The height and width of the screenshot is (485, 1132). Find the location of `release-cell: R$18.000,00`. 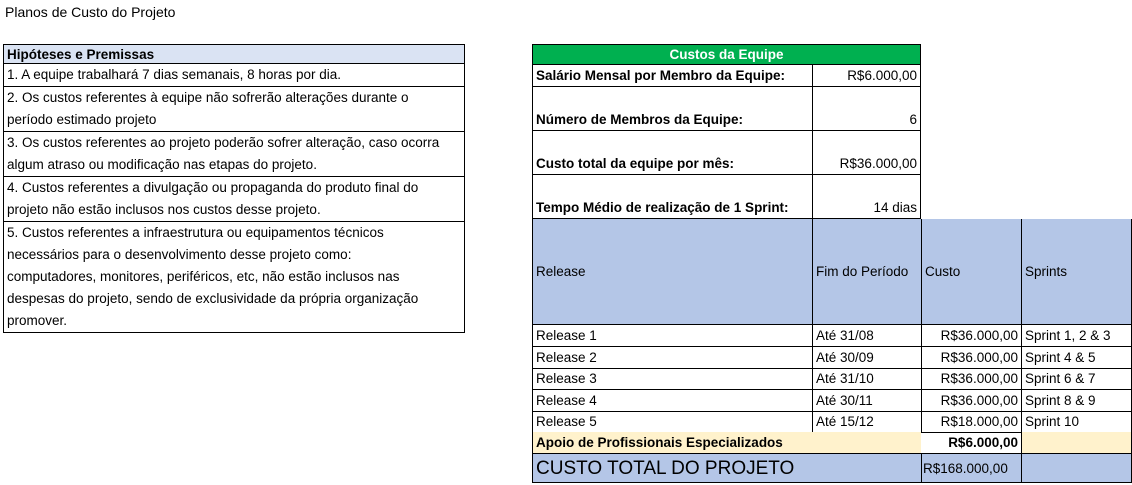

release-cell: R$18.000,00 is located at coordinates (971, 422).